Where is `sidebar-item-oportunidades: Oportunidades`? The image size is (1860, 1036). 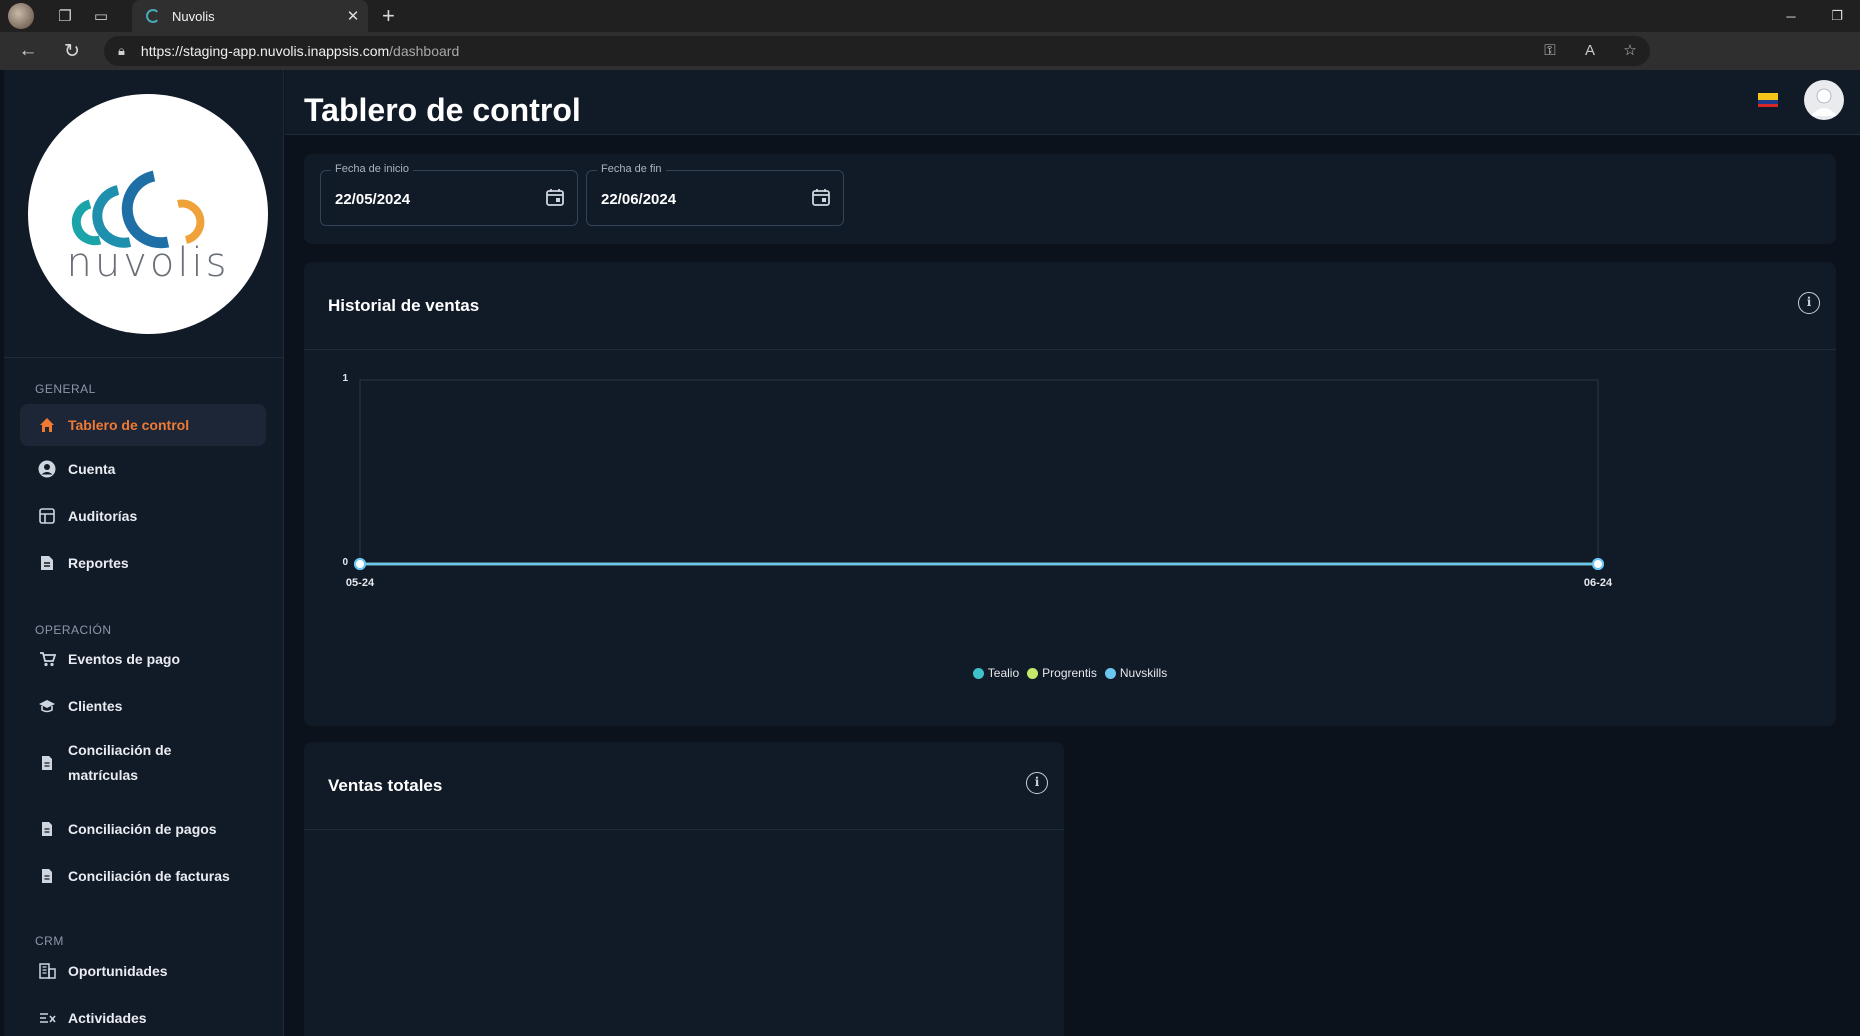 sidebar-item-oportunidades: Oportunidades is located at coordinates (143, 971).